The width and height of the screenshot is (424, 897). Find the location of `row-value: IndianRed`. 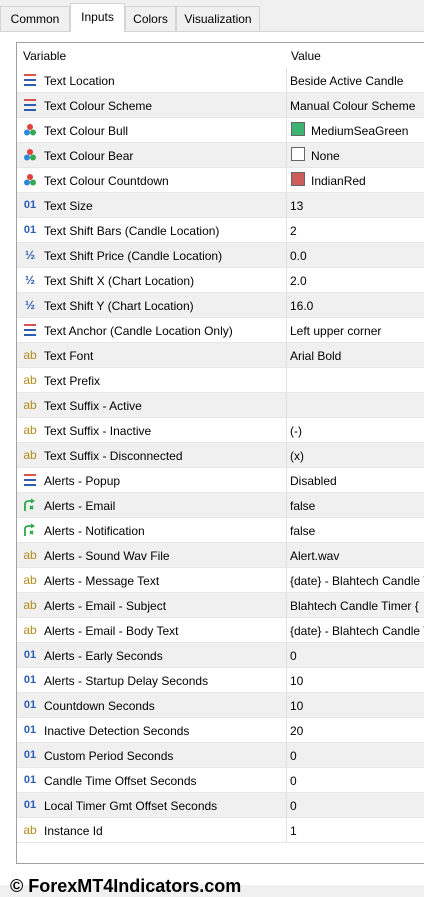

row-value: IndianRed is located at coordinates (367, 181).